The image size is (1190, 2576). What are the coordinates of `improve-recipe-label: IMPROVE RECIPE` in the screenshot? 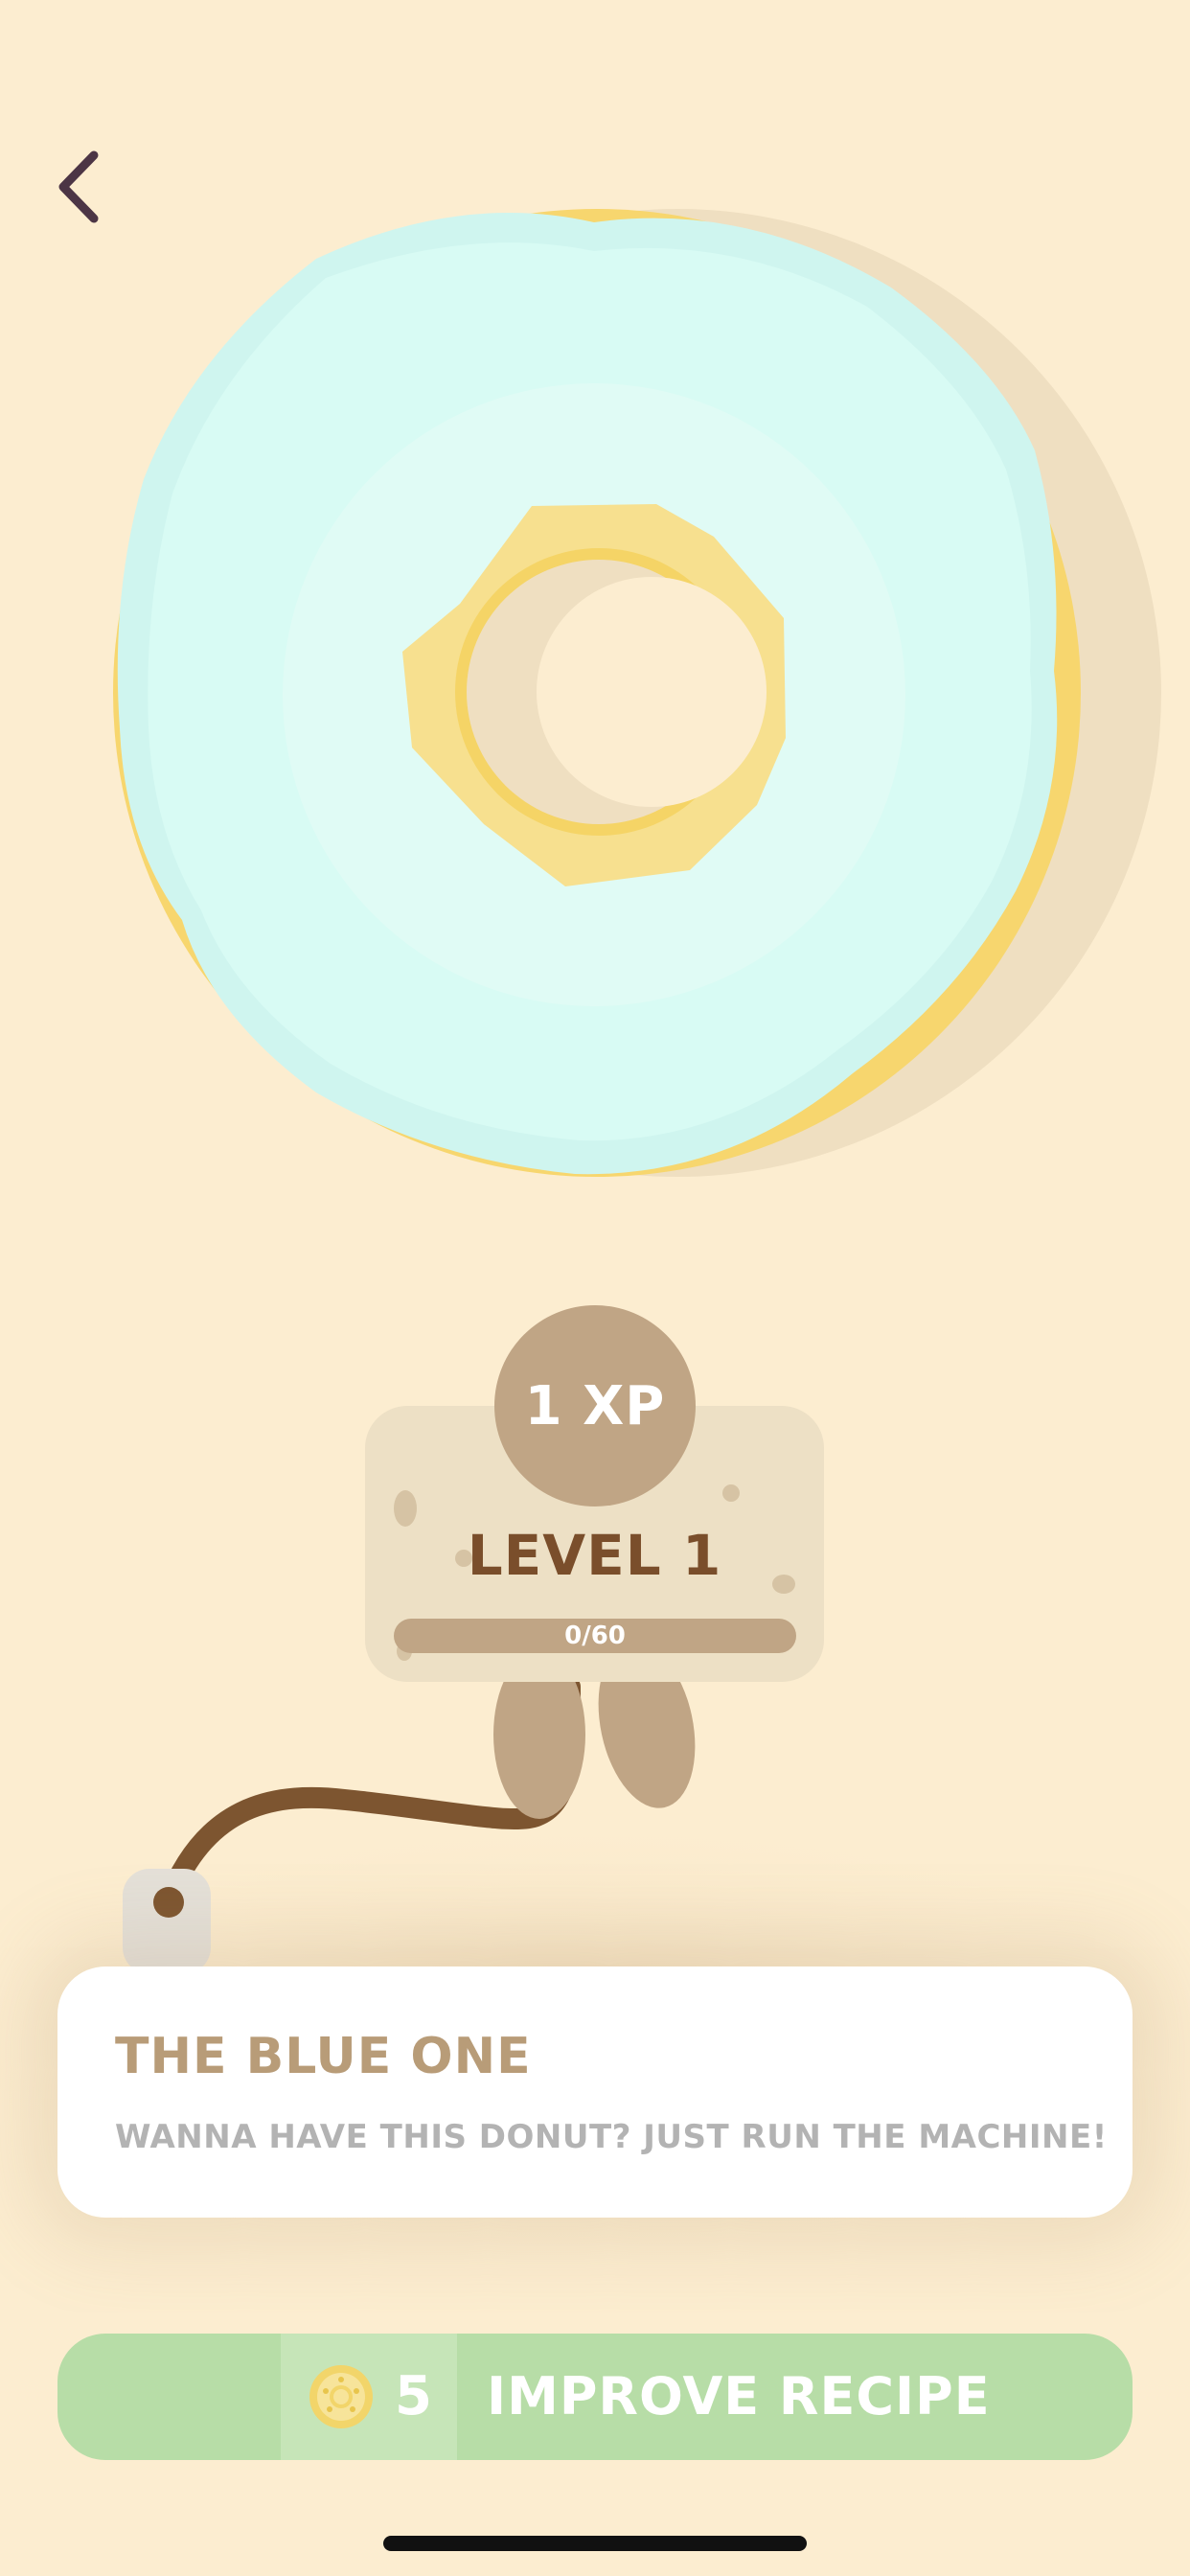 It's located at (739, 2396).